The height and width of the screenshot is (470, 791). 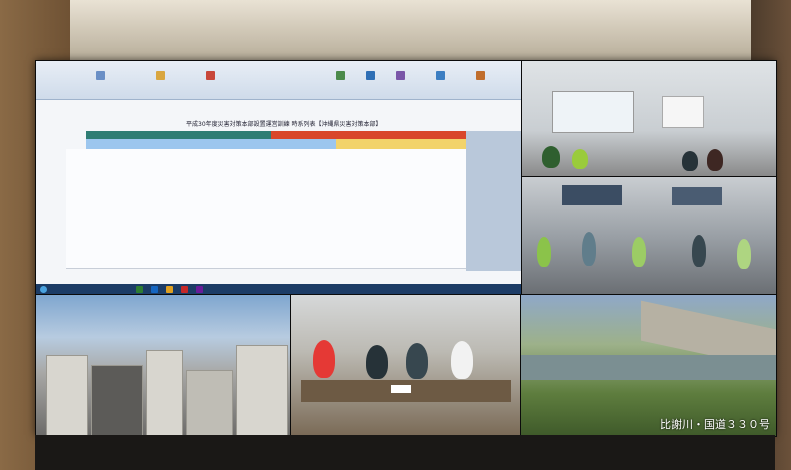 I want to click on header-band-green, so click(x=178, y=135).